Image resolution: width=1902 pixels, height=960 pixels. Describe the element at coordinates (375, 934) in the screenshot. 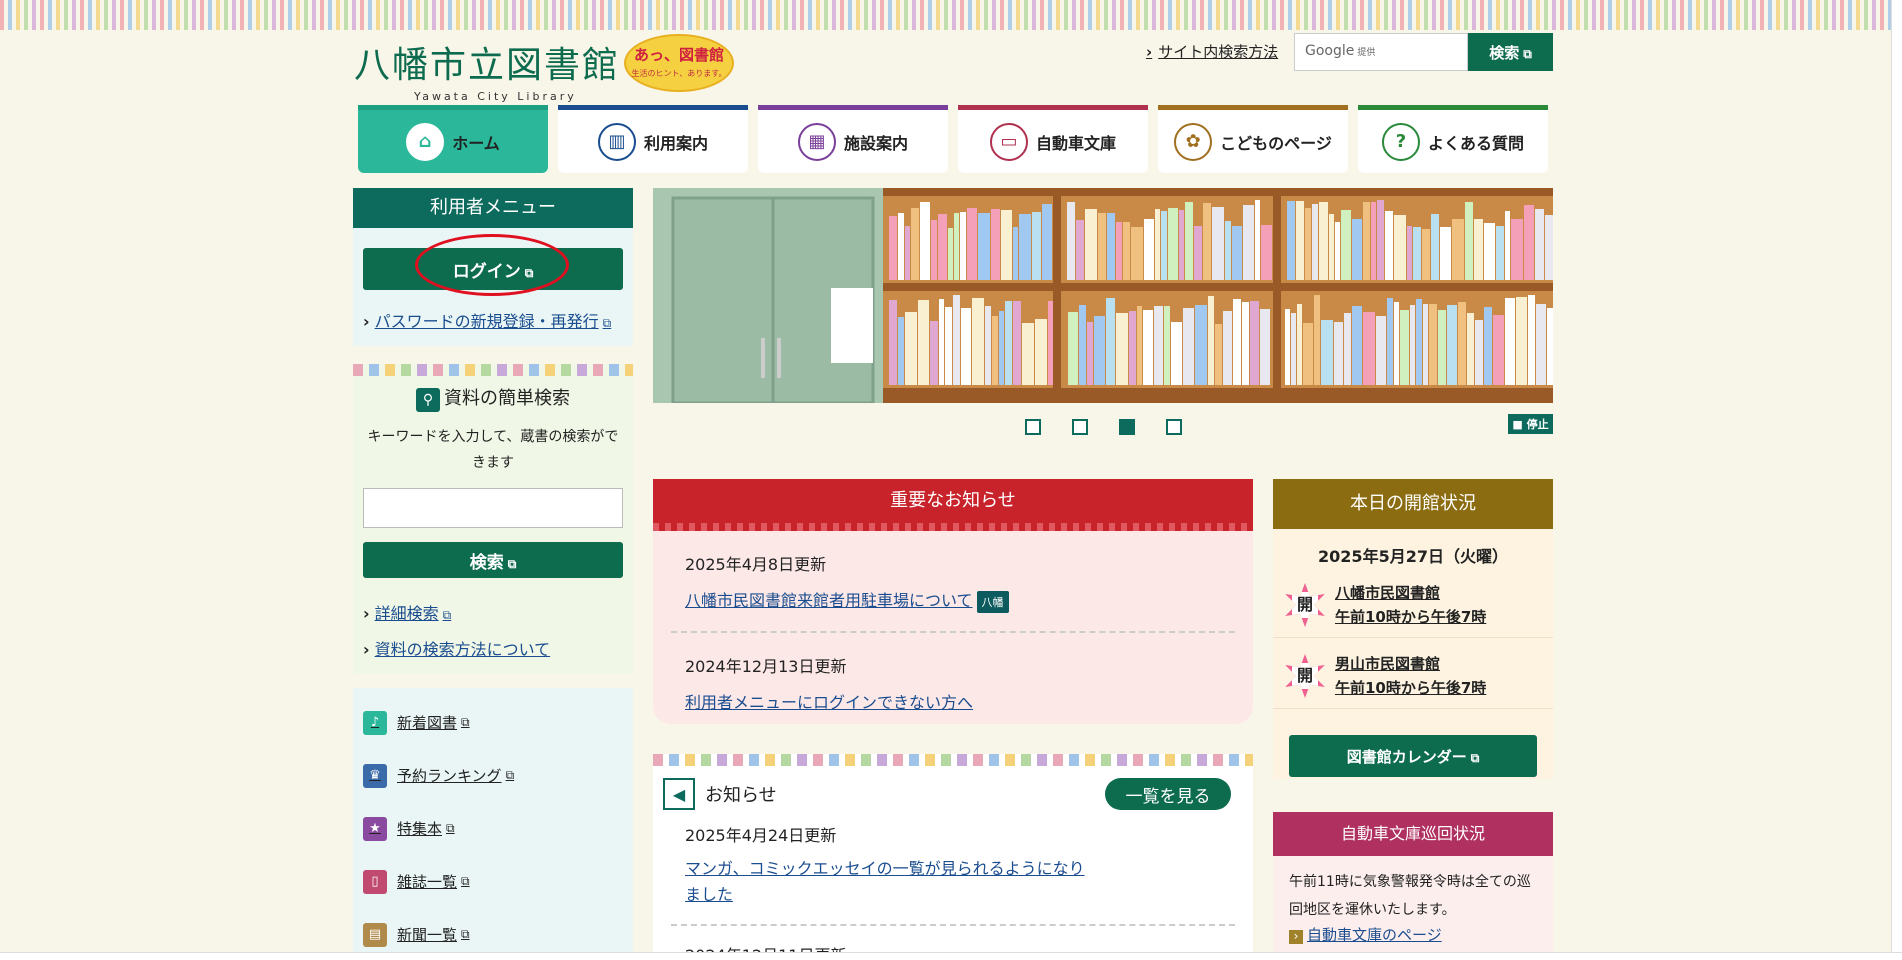

I see `newspaper-icon: ▤` at that location.